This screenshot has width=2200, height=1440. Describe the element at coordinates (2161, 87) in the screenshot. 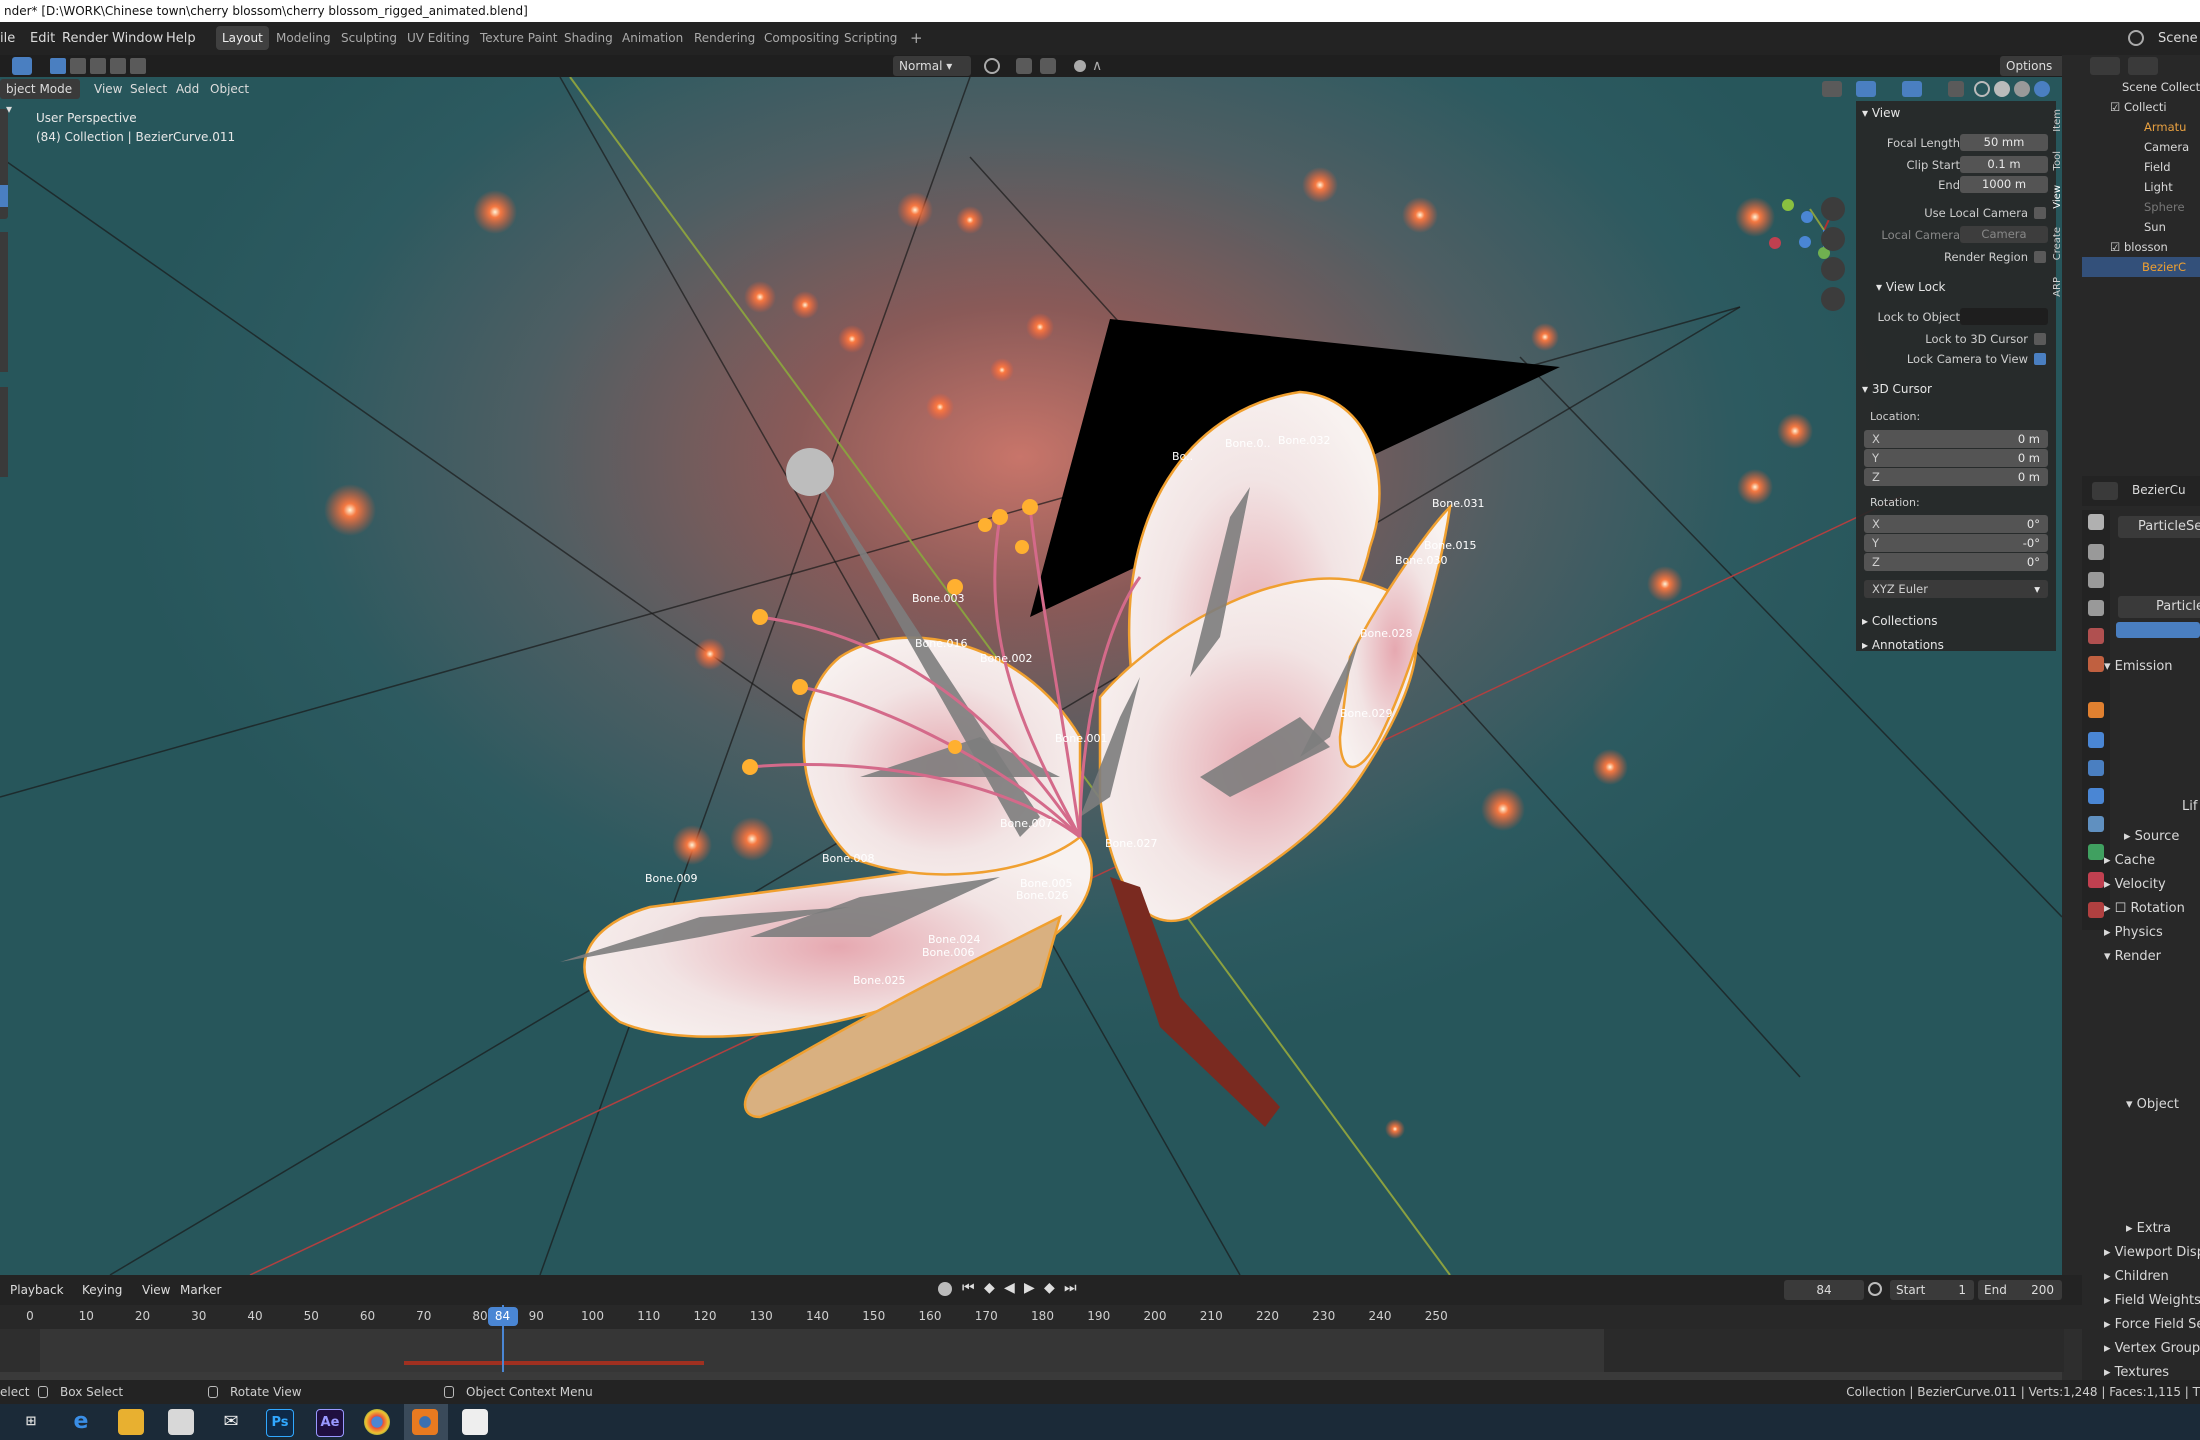

I see `outliner-item: Scene Collectio` at that location.